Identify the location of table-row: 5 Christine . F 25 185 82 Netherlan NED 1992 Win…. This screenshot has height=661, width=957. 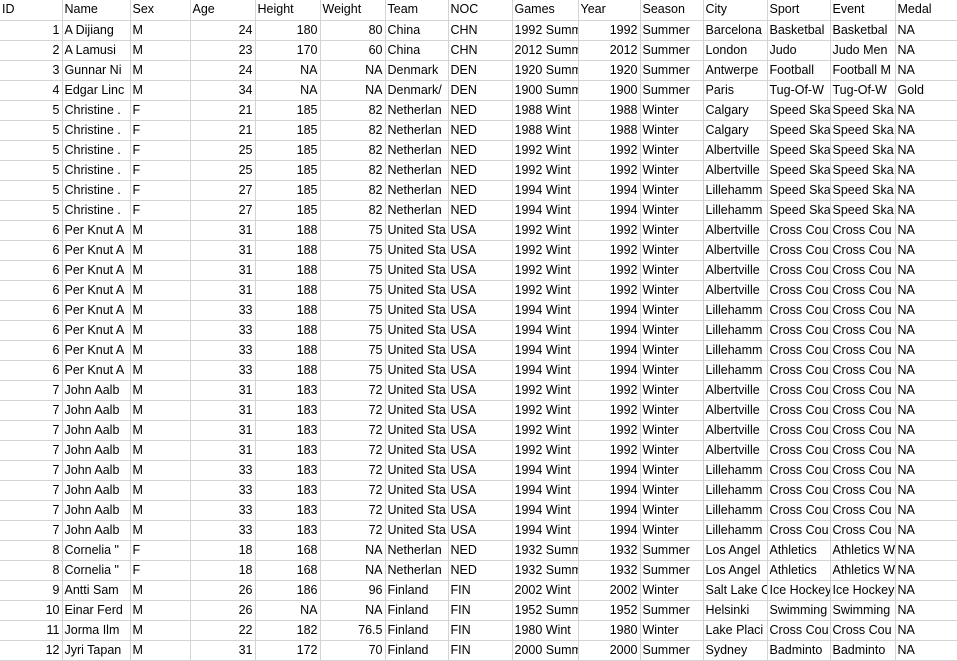
(478, 150).